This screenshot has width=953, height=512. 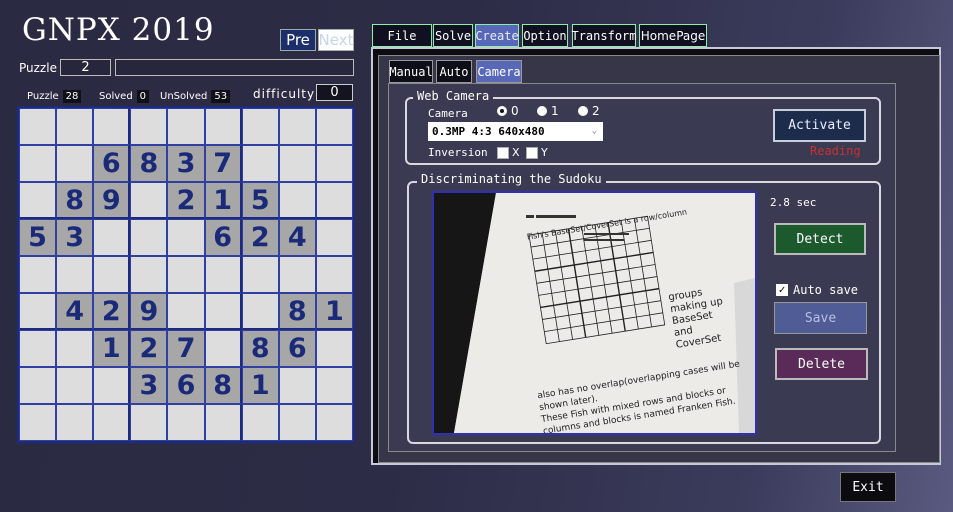 What do you see at coordinates (673, 35) in the screenshot?
I see `tab-homepage: HomePage` at bounding box center [673, 35].